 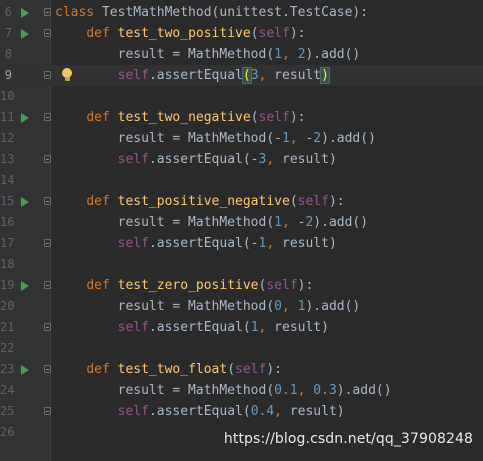 I want to click on code-line: 8 result = MathMethod(1, 2).add(), so click(x=241, y=54).